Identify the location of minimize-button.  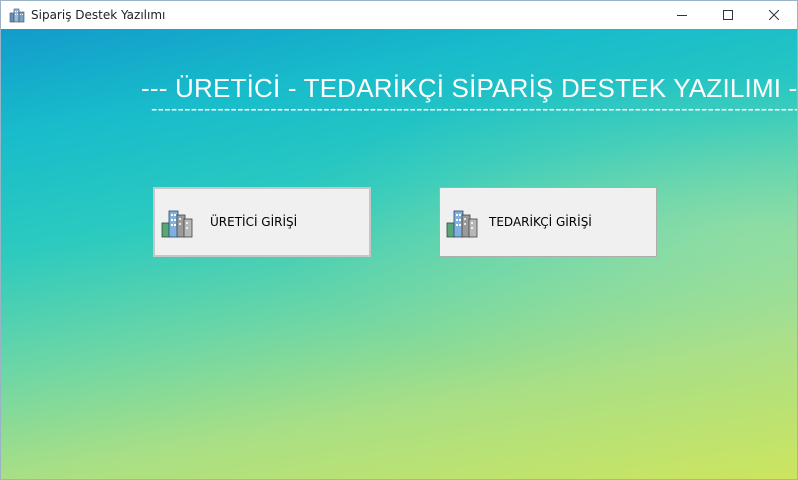
(682, 15).